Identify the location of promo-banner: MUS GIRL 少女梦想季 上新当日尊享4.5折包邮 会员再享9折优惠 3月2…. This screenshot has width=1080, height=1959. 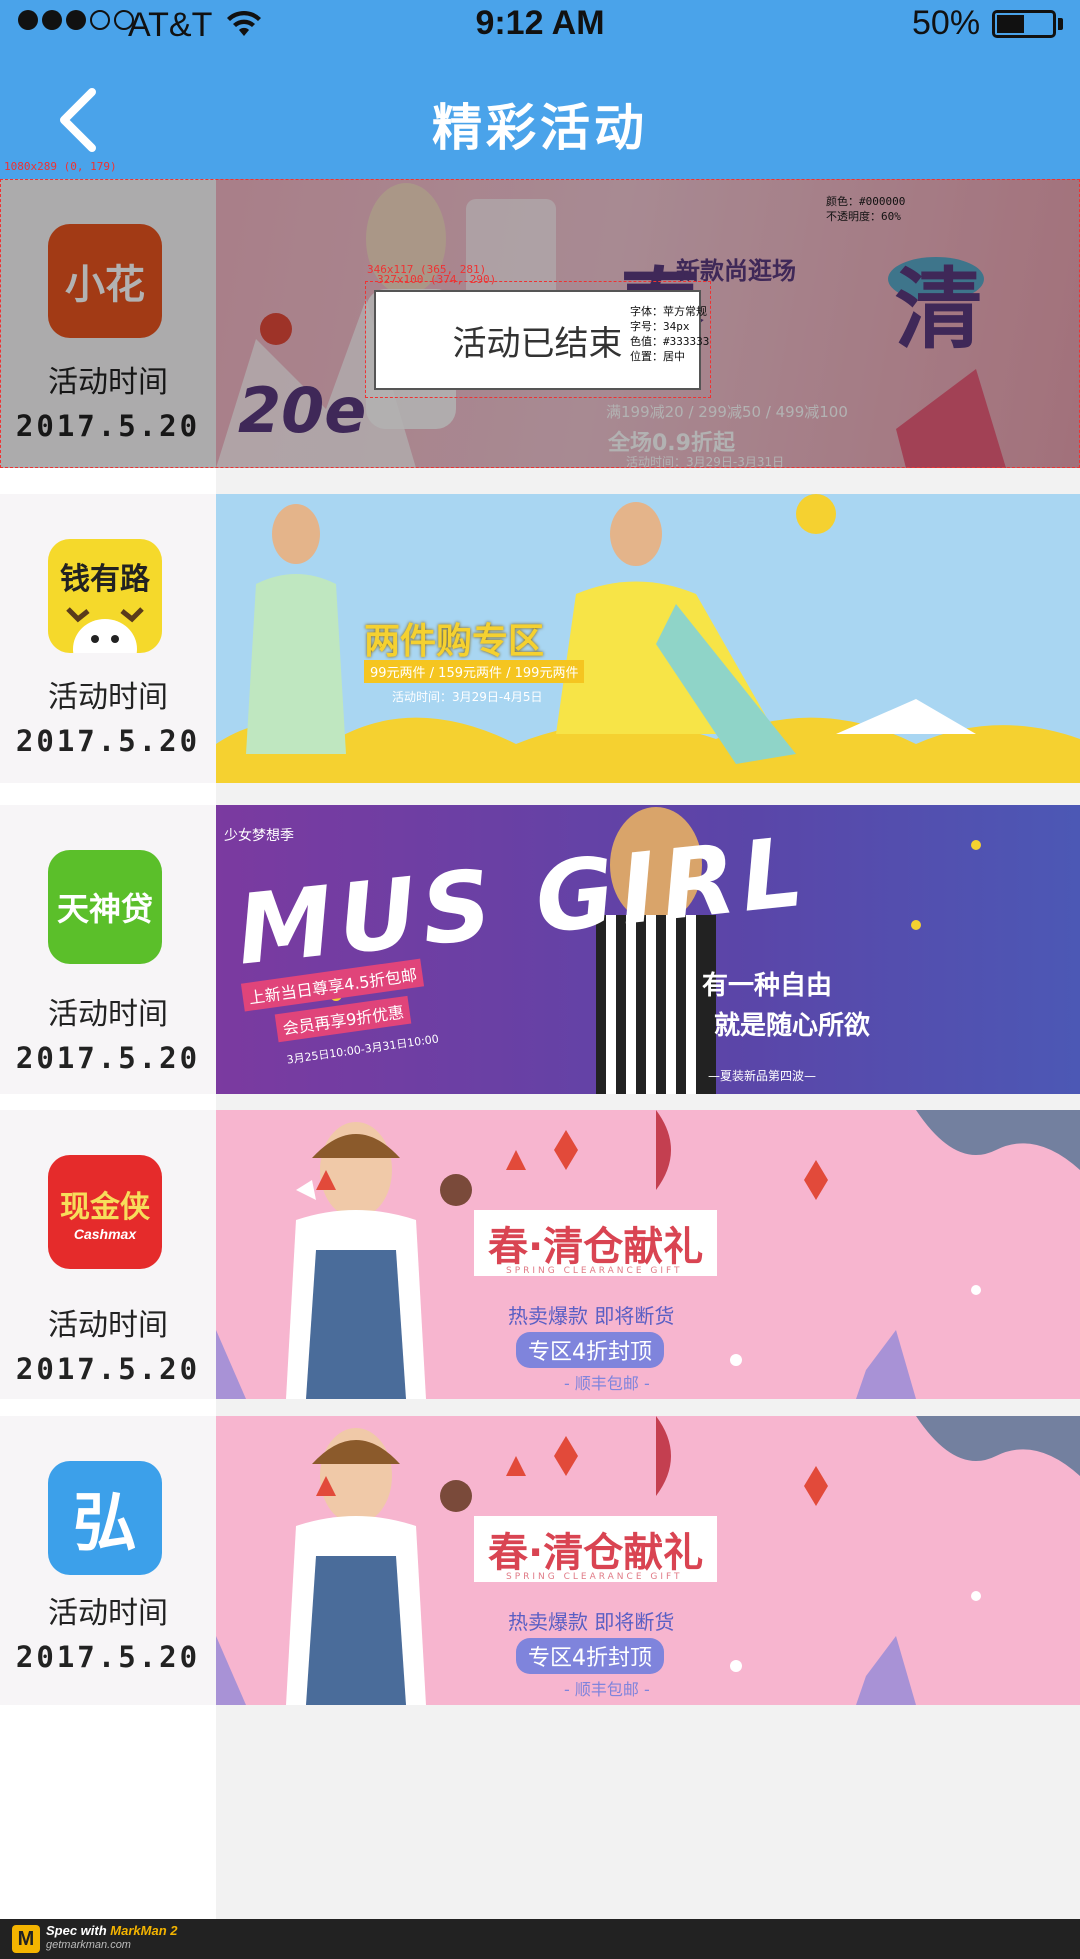
(648, 949).